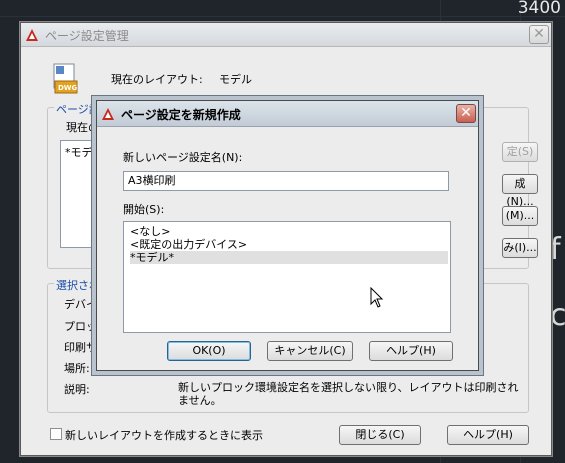 This screenshot has height=463, width=565. Describe the element at coordinates (164, 435) in the screenshot. I see `show-on-new-layout-label: 新しいレイアウトを作成するときに表示` at that location.